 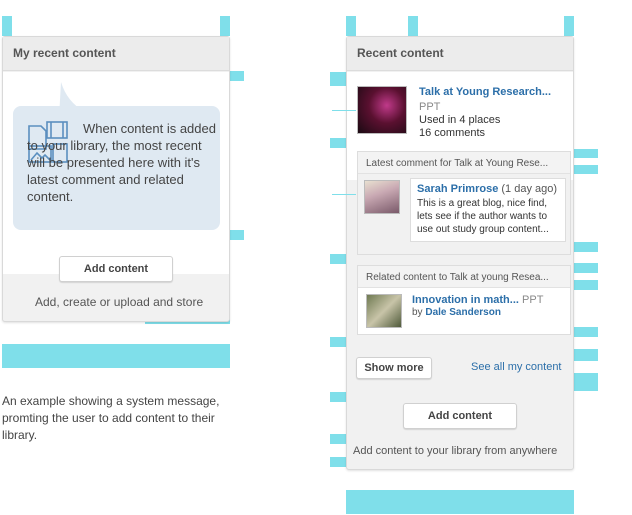 What do you see at coordinates (452, 133) in the screenshot?
I see `recent-item-comments: 16 comments` at bounding box center [452, 133].